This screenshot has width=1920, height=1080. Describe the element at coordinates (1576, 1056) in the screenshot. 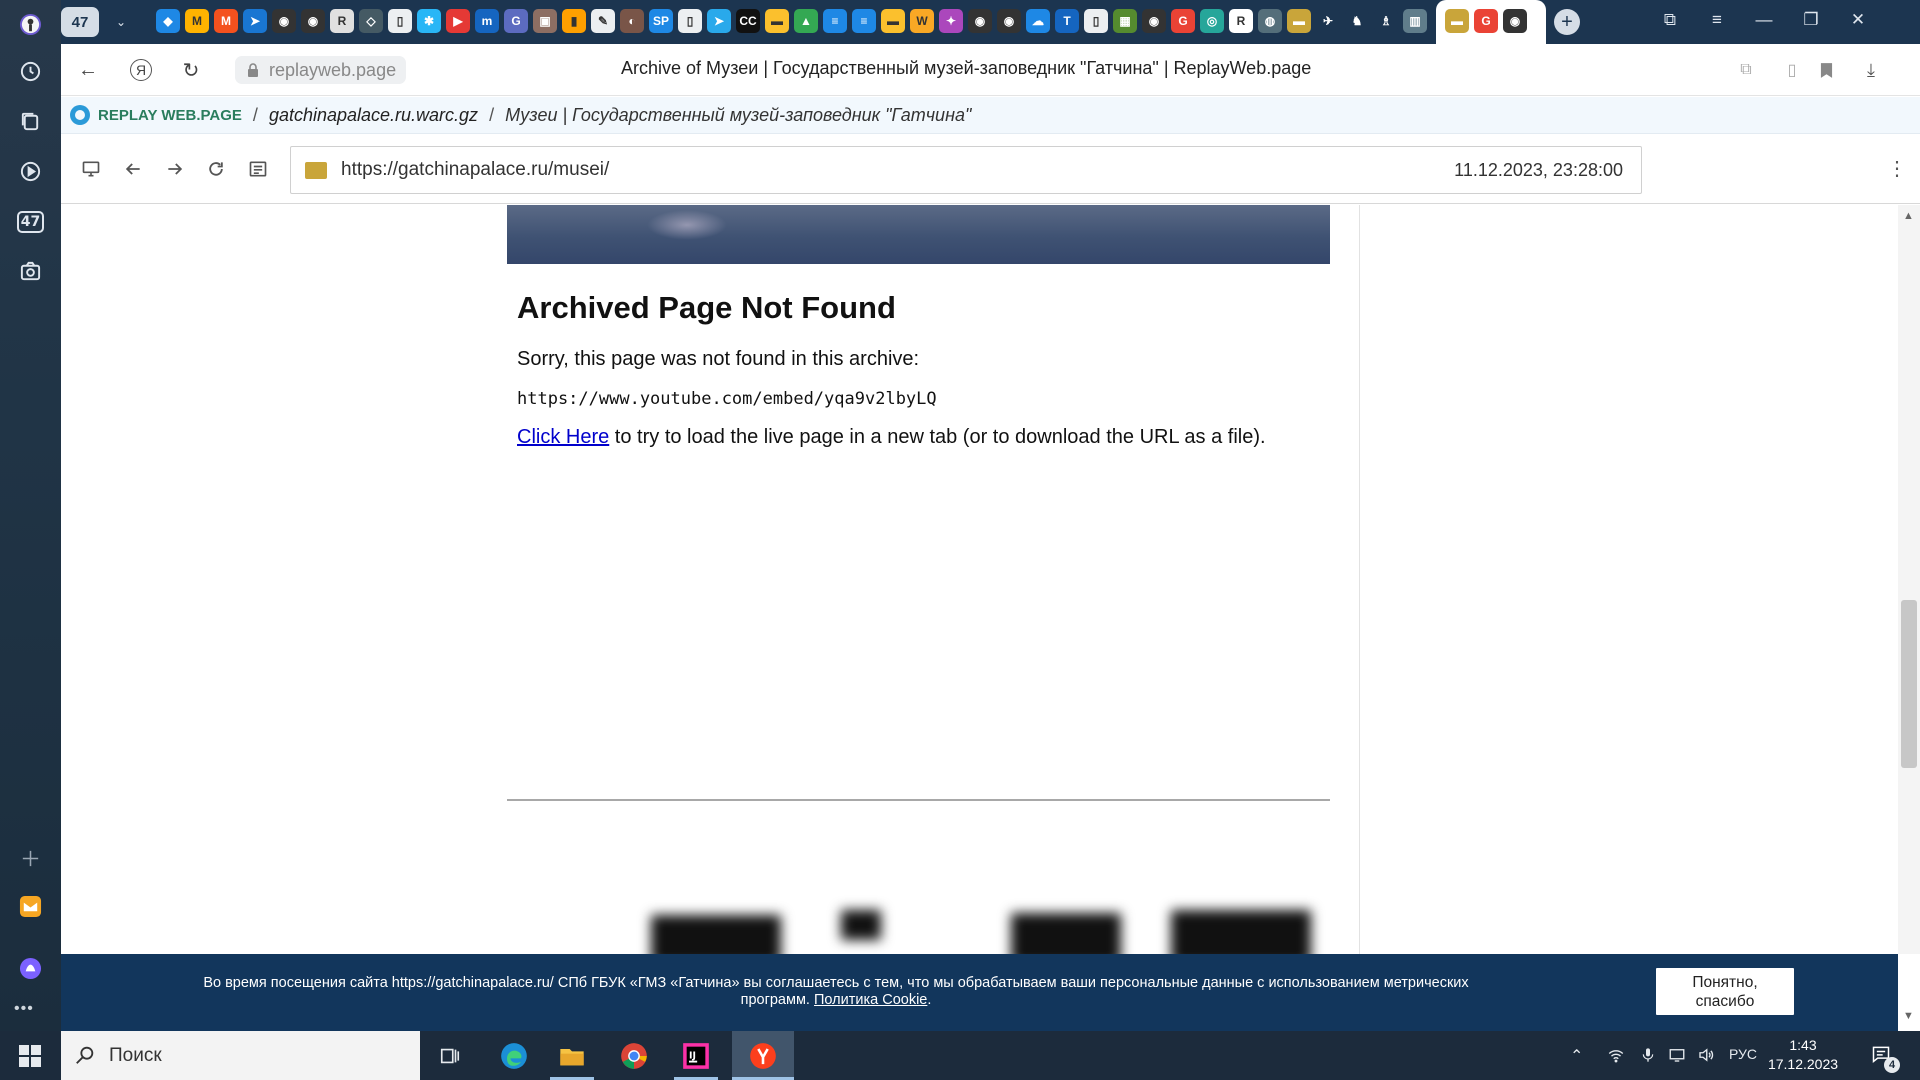

I see `tray-expand-icon: ⌃` at that location.